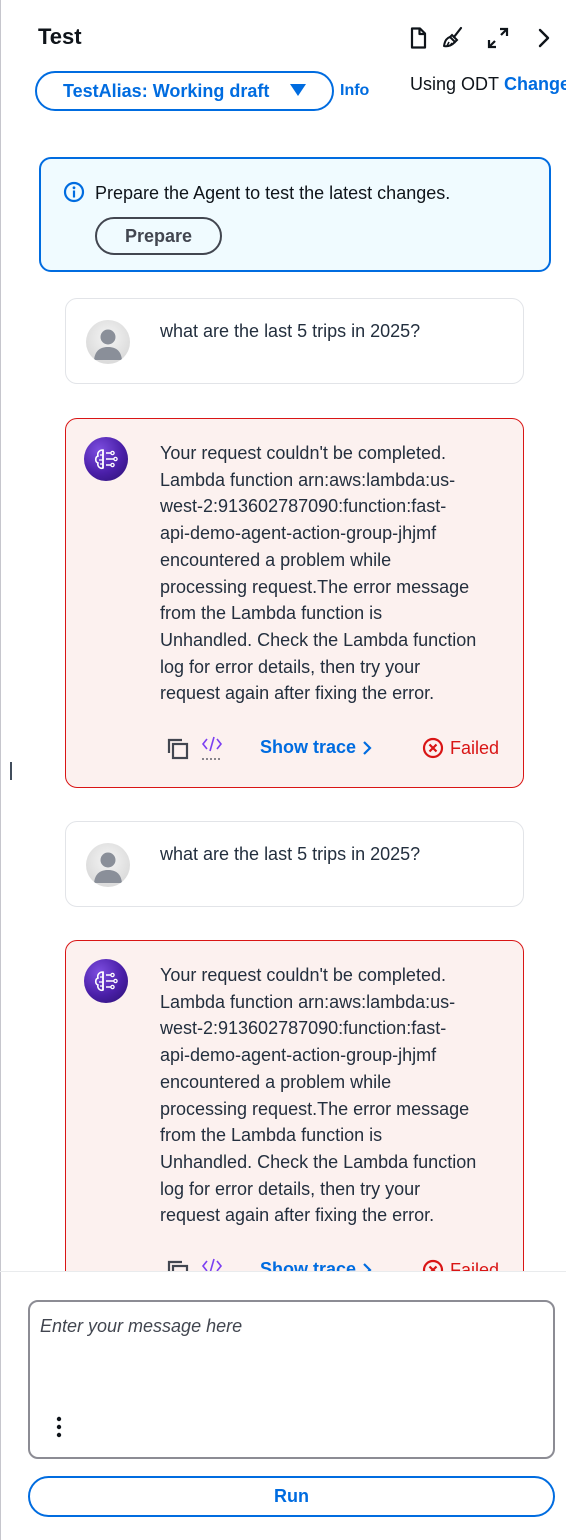  What do you see at coordinates (290, 1361) in the screenshot?
I see `message-input` at bounding box center [290, 1361].